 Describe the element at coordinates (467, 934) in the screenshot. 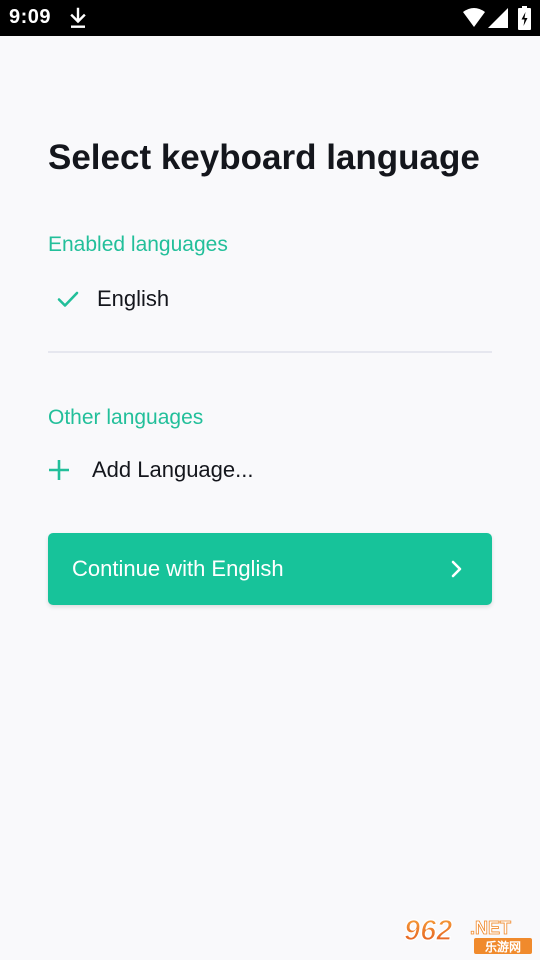

I see `watermark-logo: 962 .NET 乐游网` at that location.